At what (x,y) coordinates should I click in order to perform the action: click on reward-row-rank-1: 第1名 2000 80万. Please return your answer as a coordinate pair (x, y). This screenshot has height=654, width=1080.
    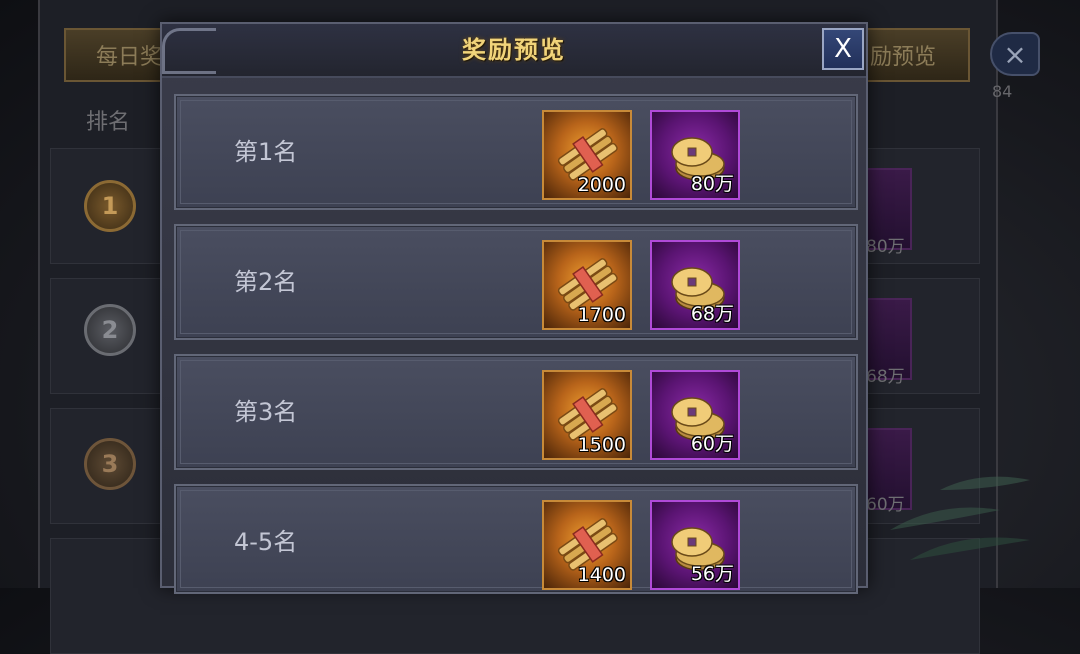
    Looking at the image, I should click on (516, 152).